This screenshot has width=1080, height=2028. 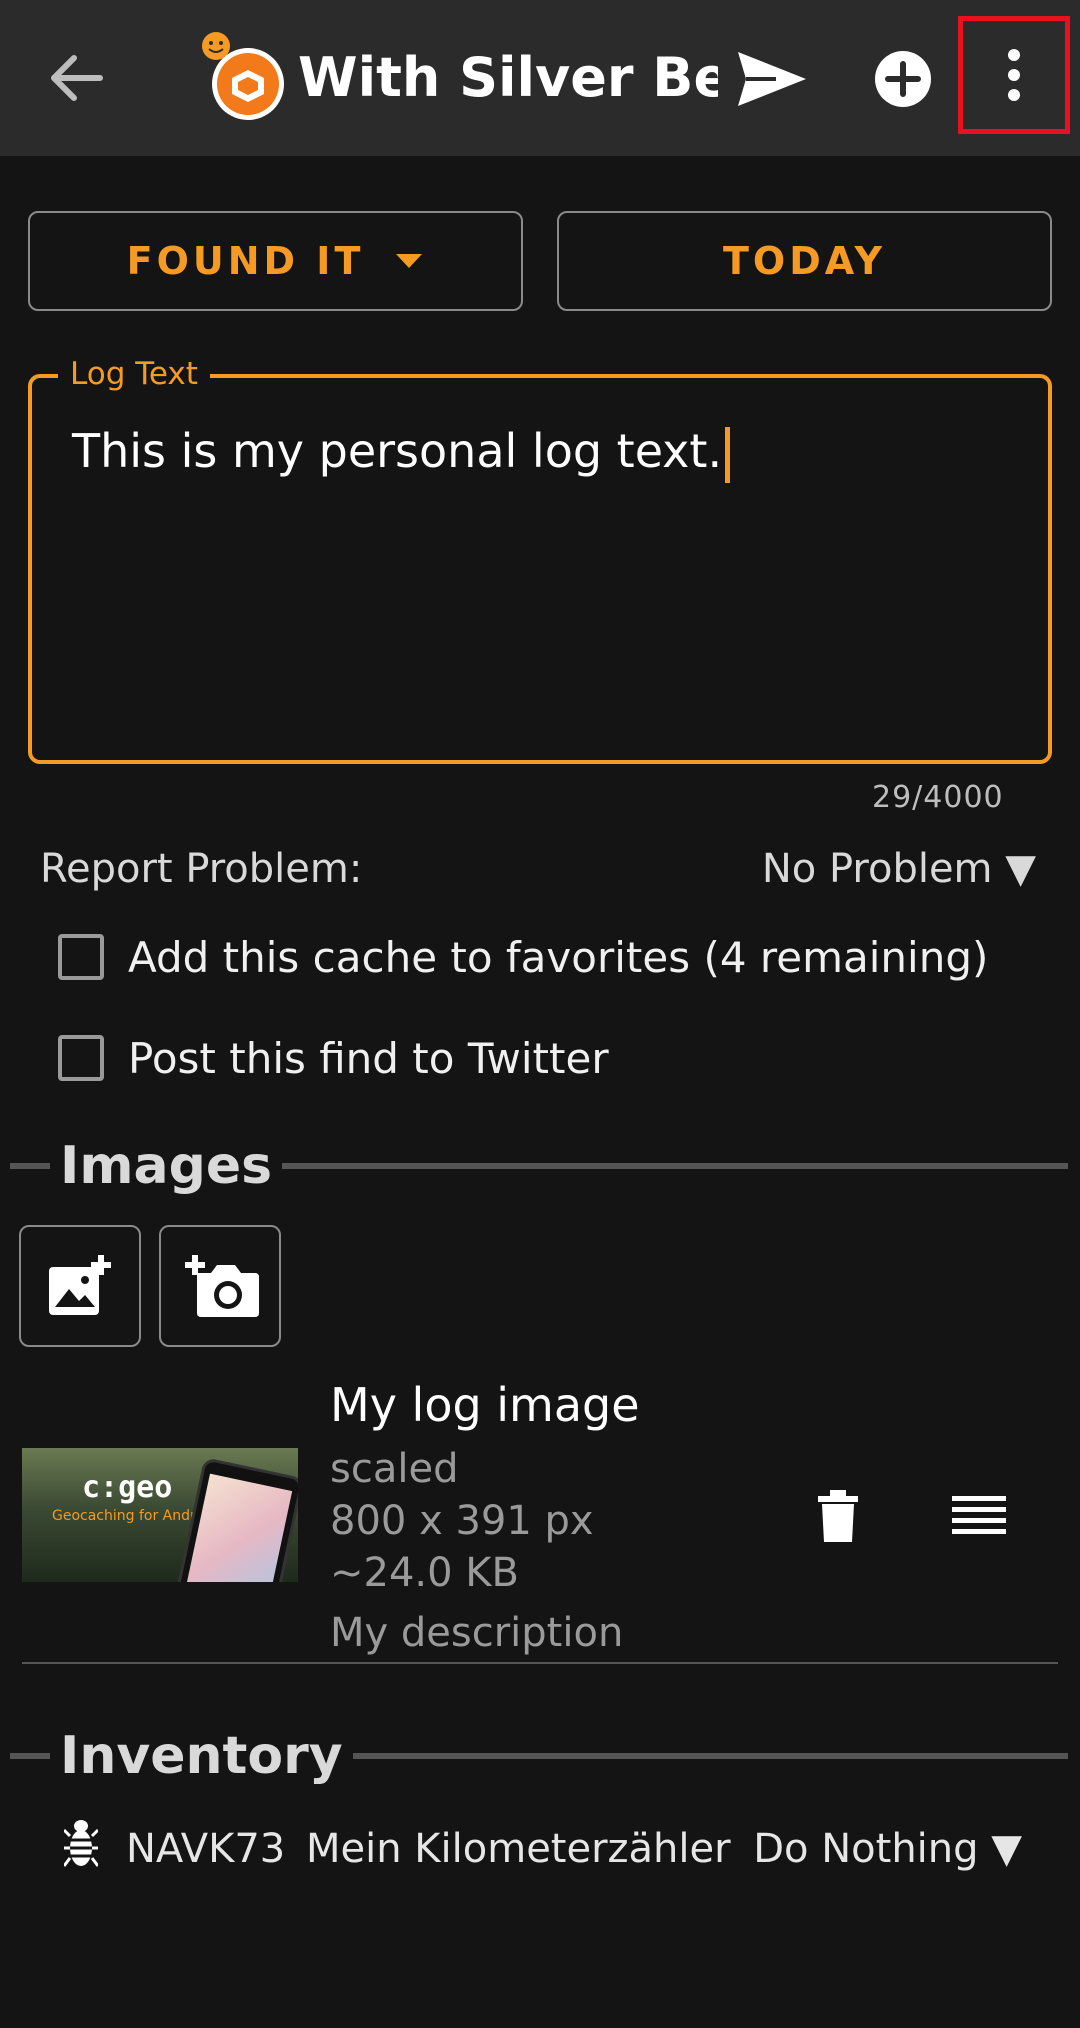 I want to click on add-photo-icon, so click(x=80, y=1285).